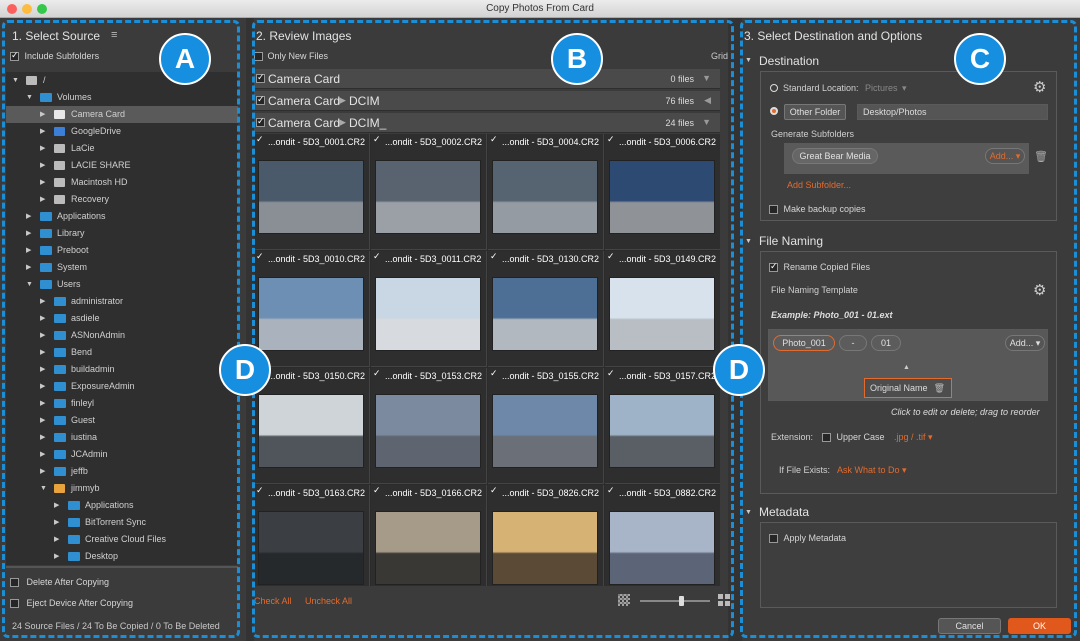 The width and height of the screenshot is (1080, 641). What do you see at coordinates (773, 267) in the screenshot?
I see `rename-checkbox` at bounding box center [773, 267].